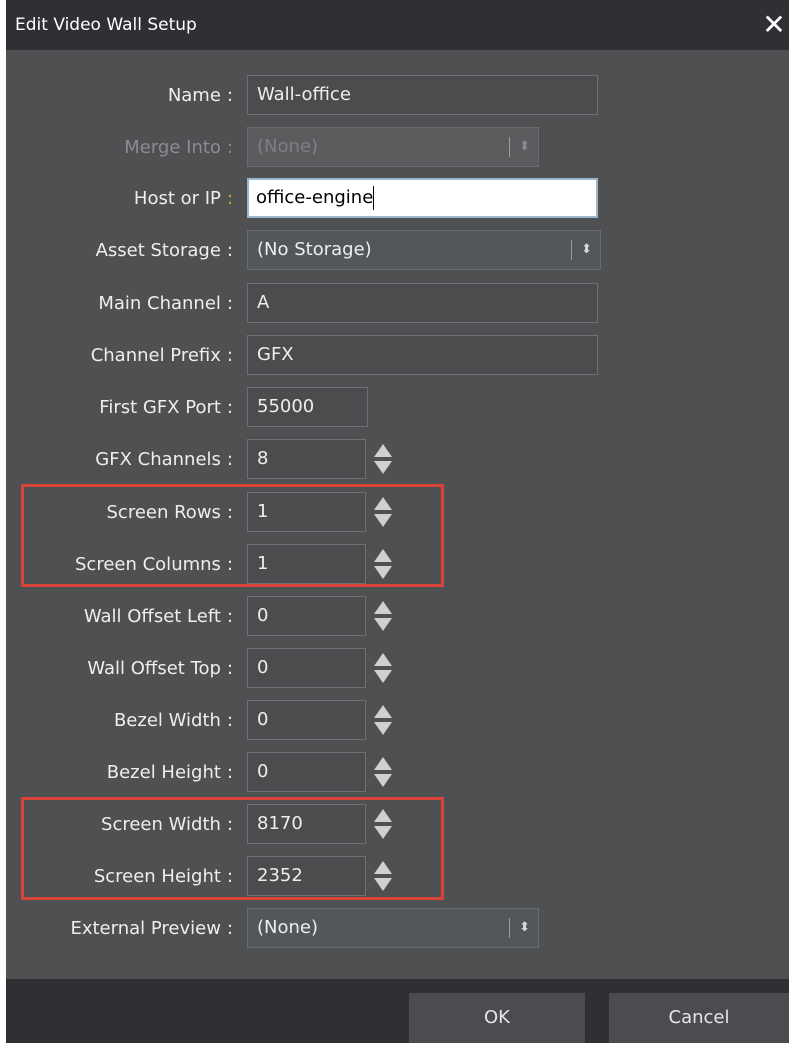 The width and height of the screenshot is (789, 1043). What do you see at coordinates (383, 721) in the screenshot?
I see `bezel-width-spinner` at bounding box center [383, 721].